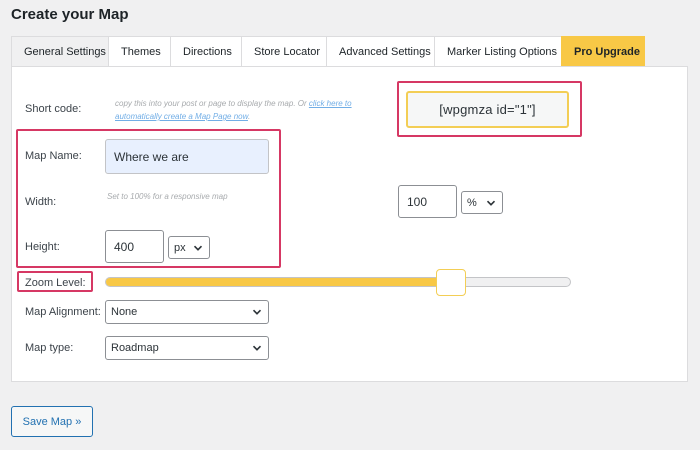  Describe the element at coordinates (53, 109) in the screenshot. I see `shortcode-label: Short code:` at that location.